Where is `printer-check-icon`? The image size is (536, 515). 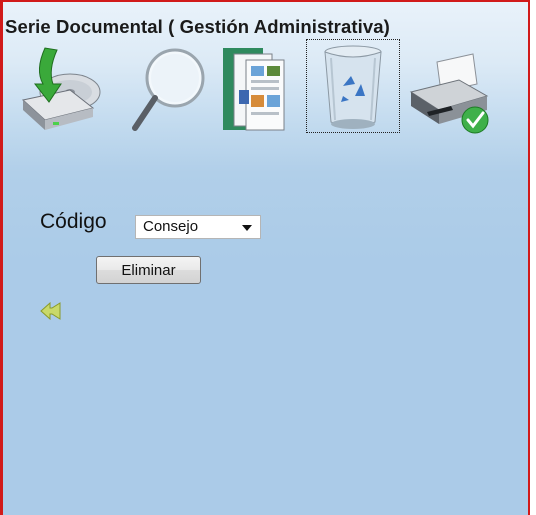 printer-check-icon is located at coordinates (449, 88).